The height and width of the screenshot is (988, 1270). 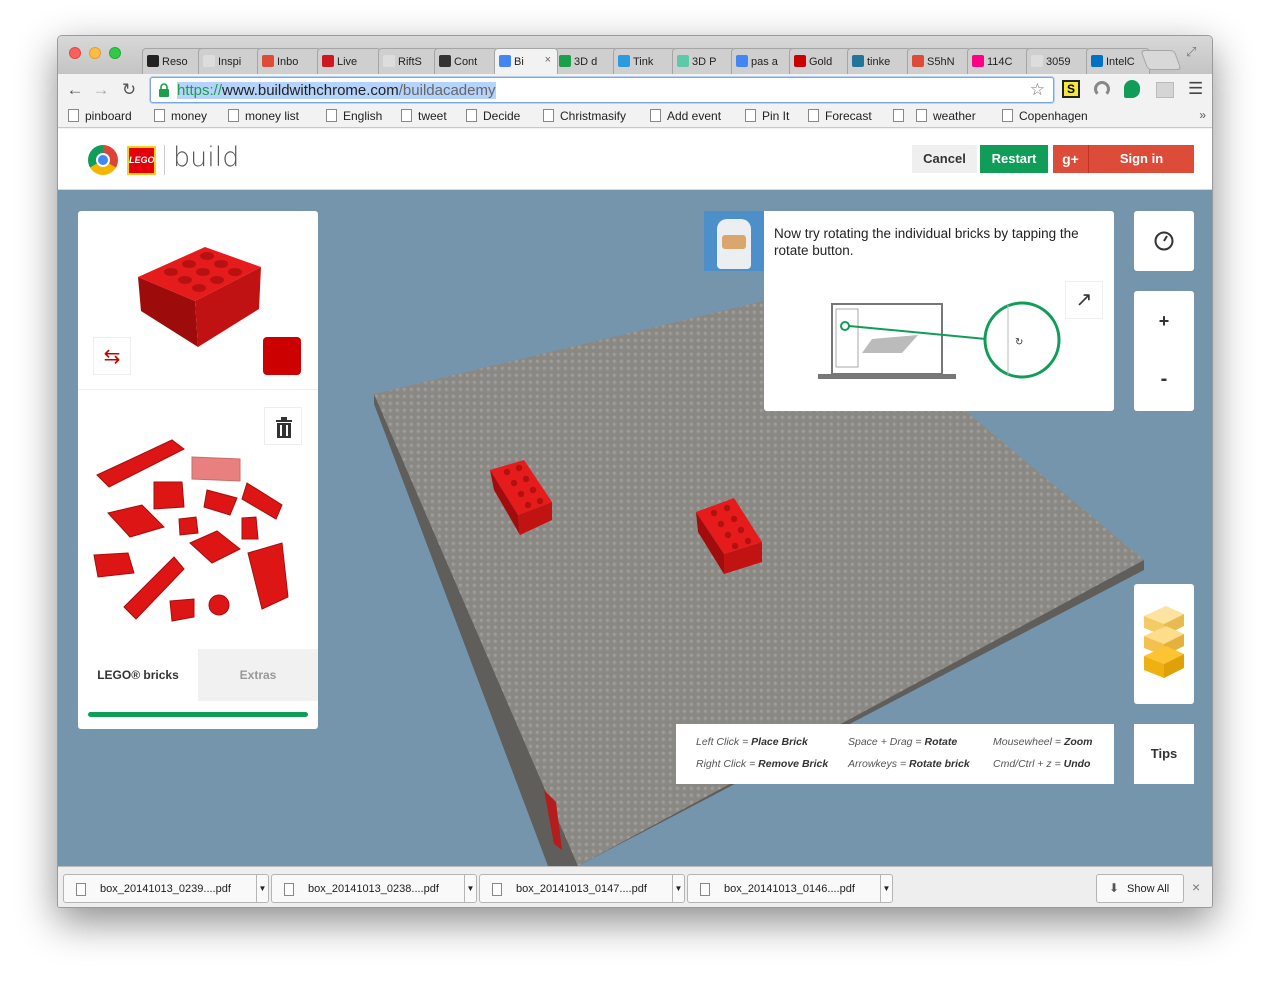 What do you see at coordinates (331, 115) in the screenshot?
I see `bookmark-icon` at bounding box center [331, 115].